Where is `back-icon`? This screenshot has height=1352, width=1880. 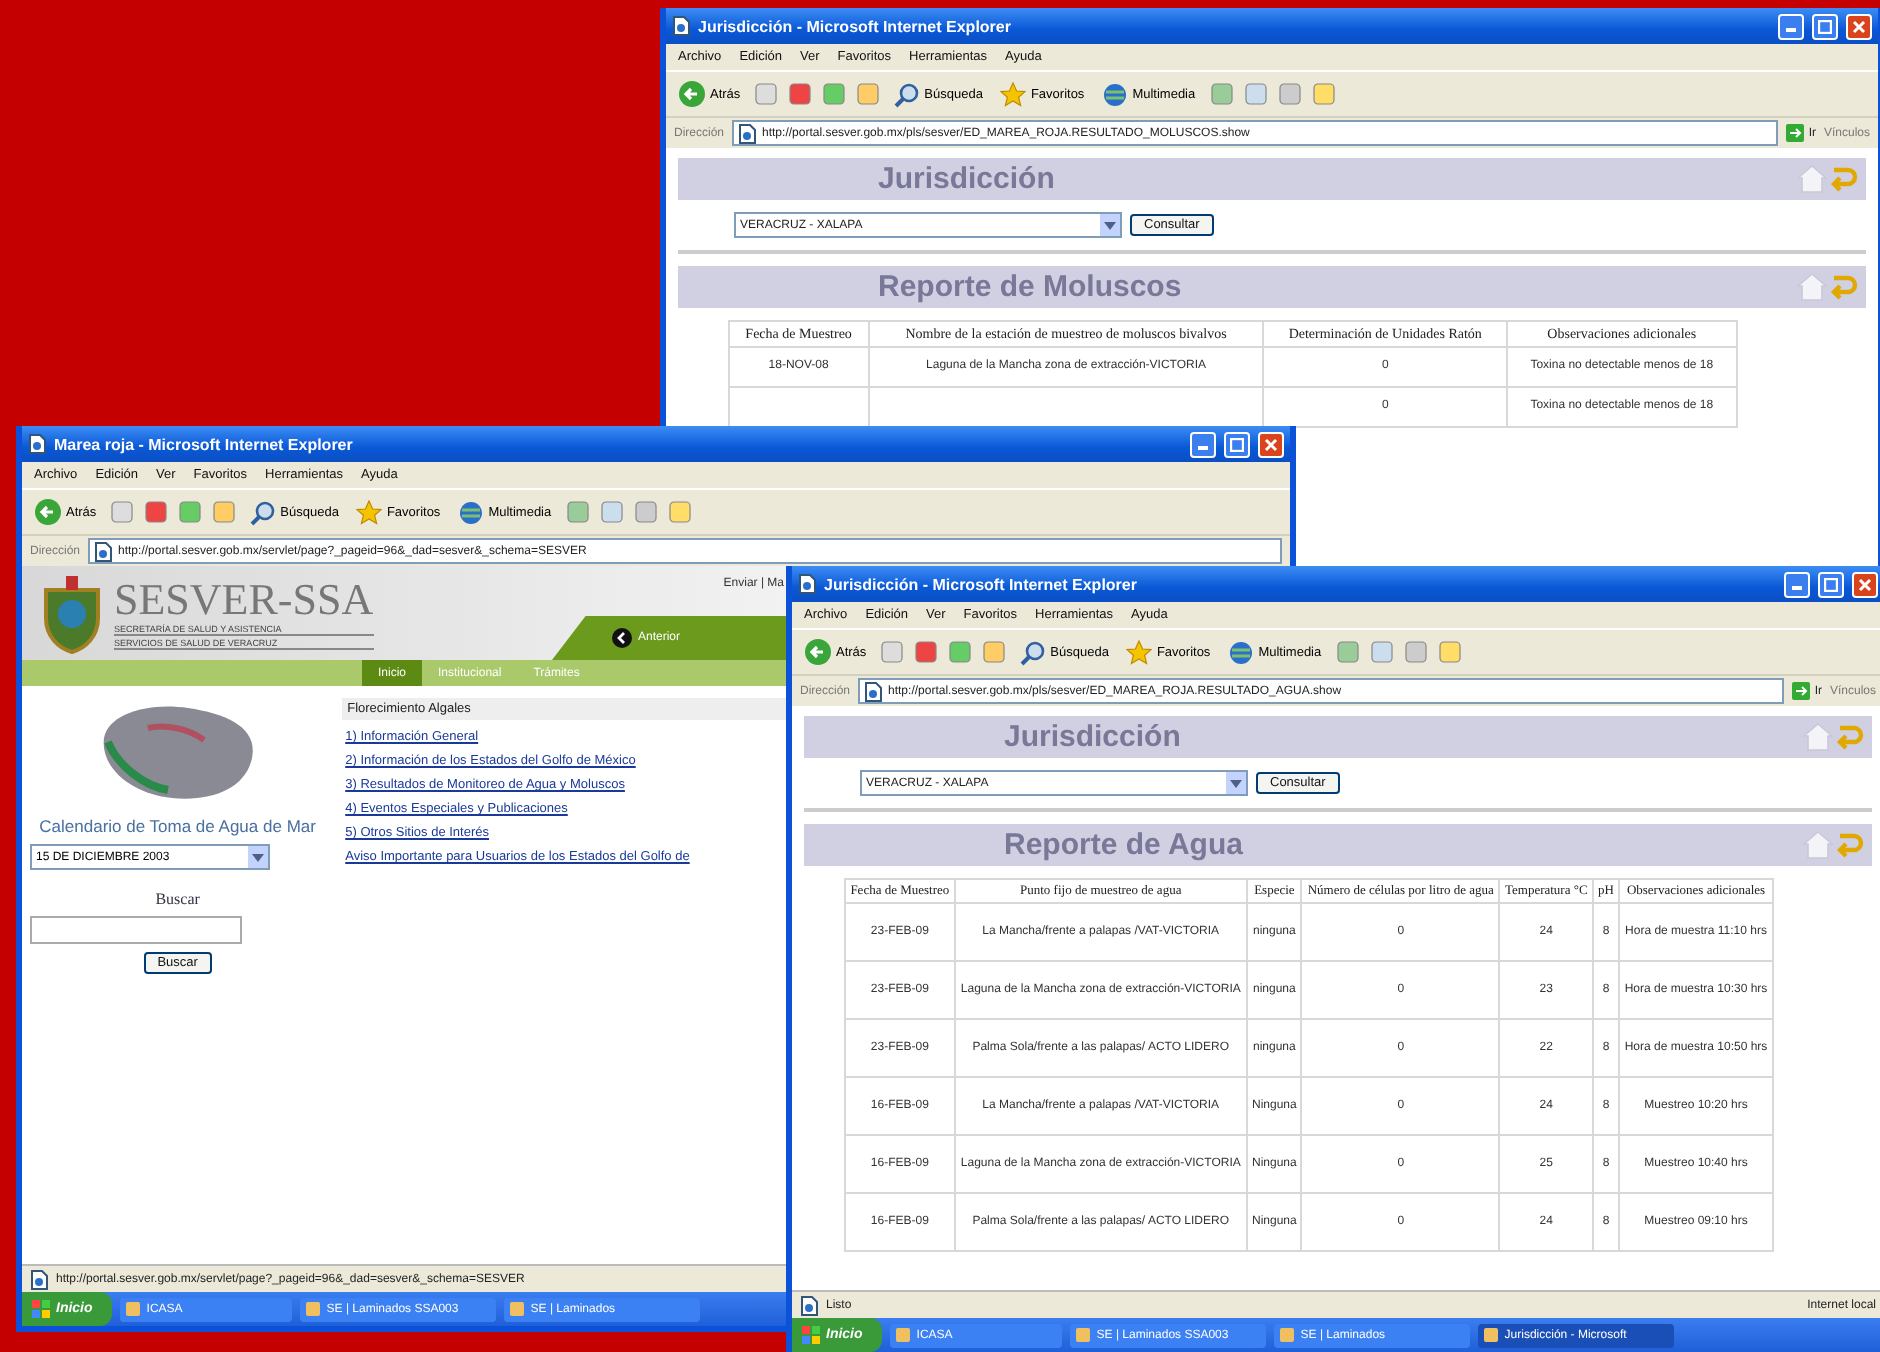
back-icon is located at coordinates (622, 638).